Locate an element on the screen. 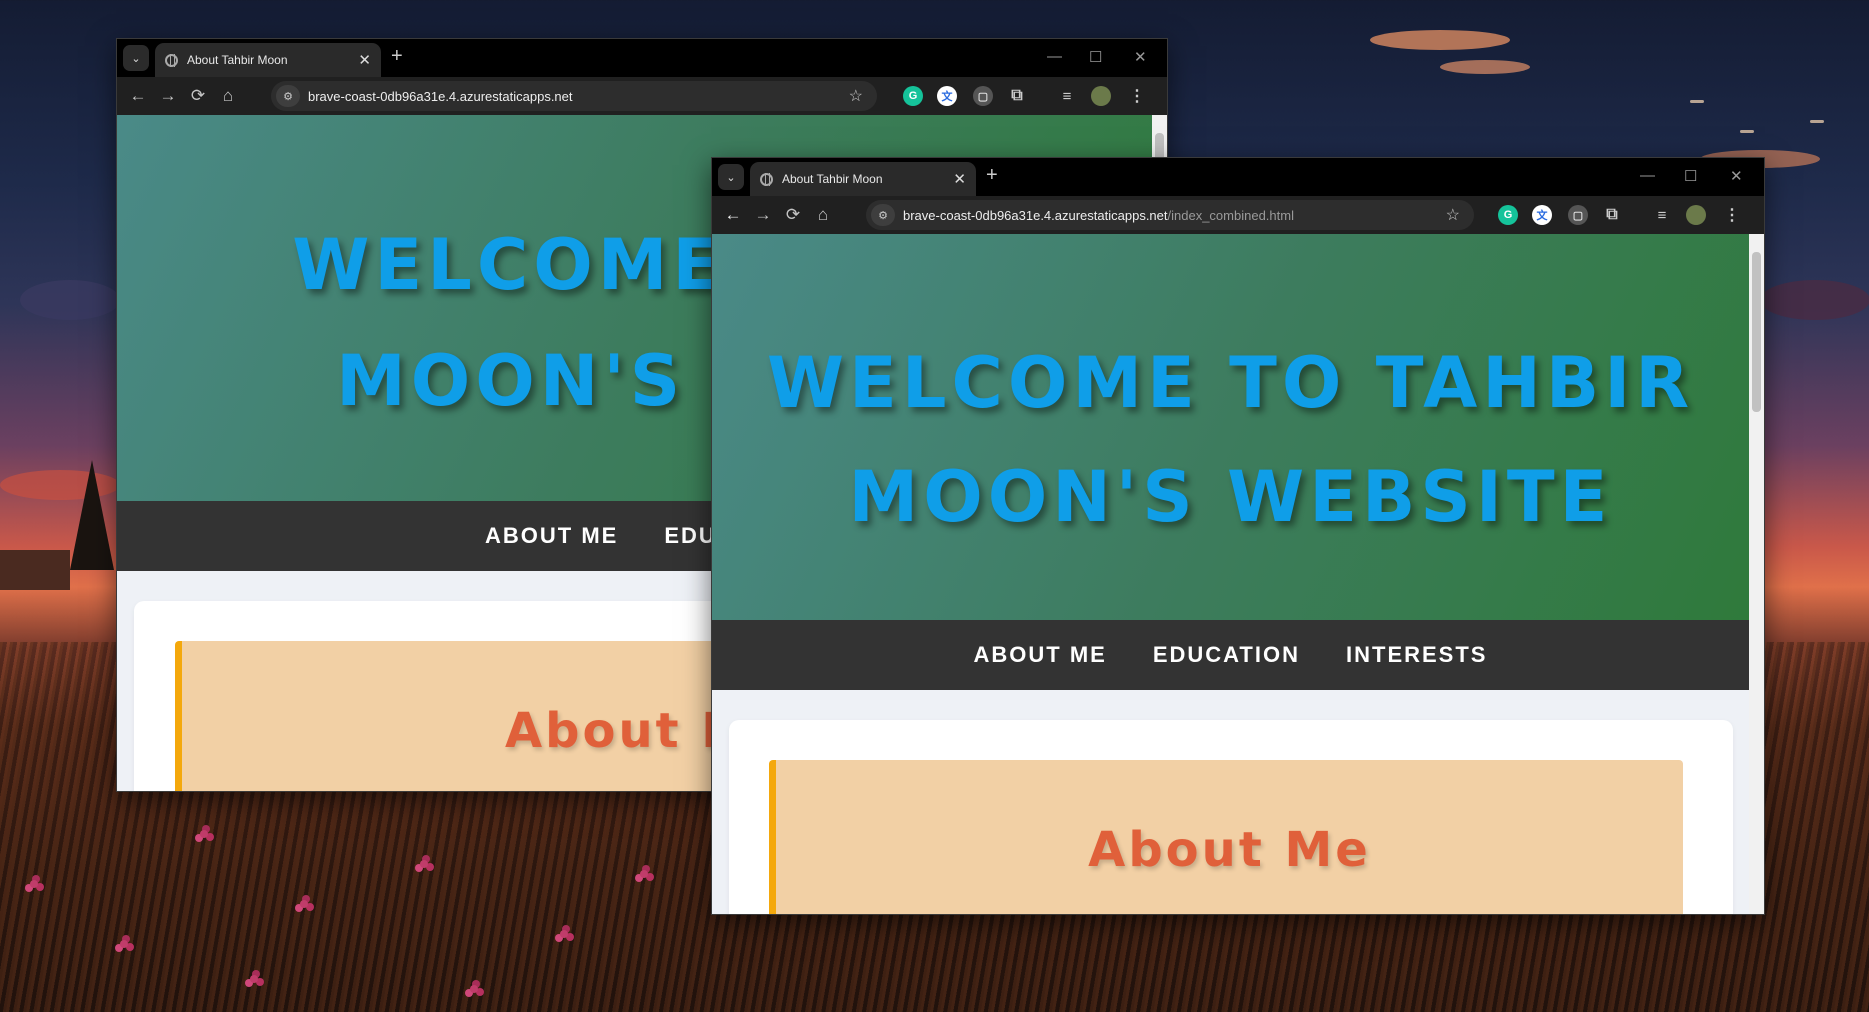 Image resolution: width=1869 pixels, height=1012 pixels. about-section: About Me is located at coordinates (1226, 837).